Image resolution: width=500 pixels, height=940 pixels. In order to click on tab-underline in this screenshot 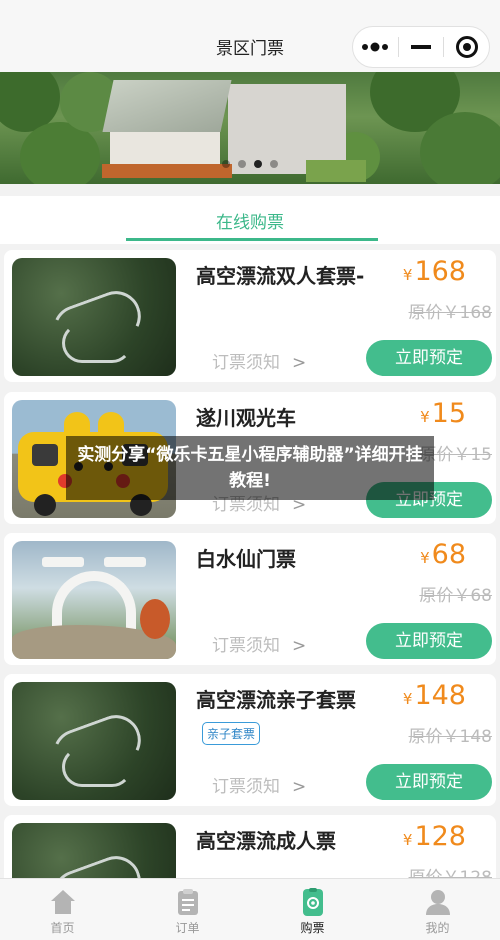, I will do `click(252, 239)`.